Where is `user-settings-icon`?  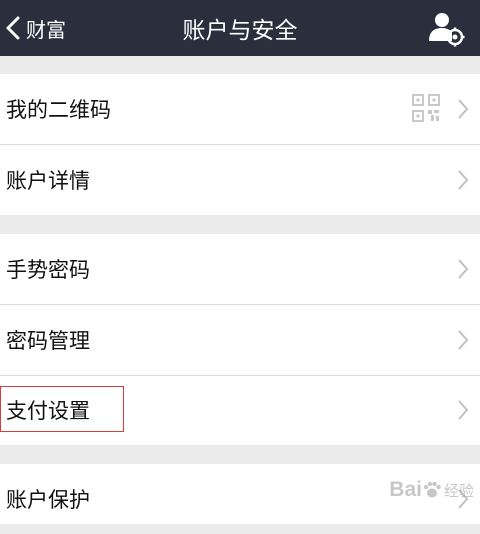 user-settings-icon is located at coordinates (447, 30).